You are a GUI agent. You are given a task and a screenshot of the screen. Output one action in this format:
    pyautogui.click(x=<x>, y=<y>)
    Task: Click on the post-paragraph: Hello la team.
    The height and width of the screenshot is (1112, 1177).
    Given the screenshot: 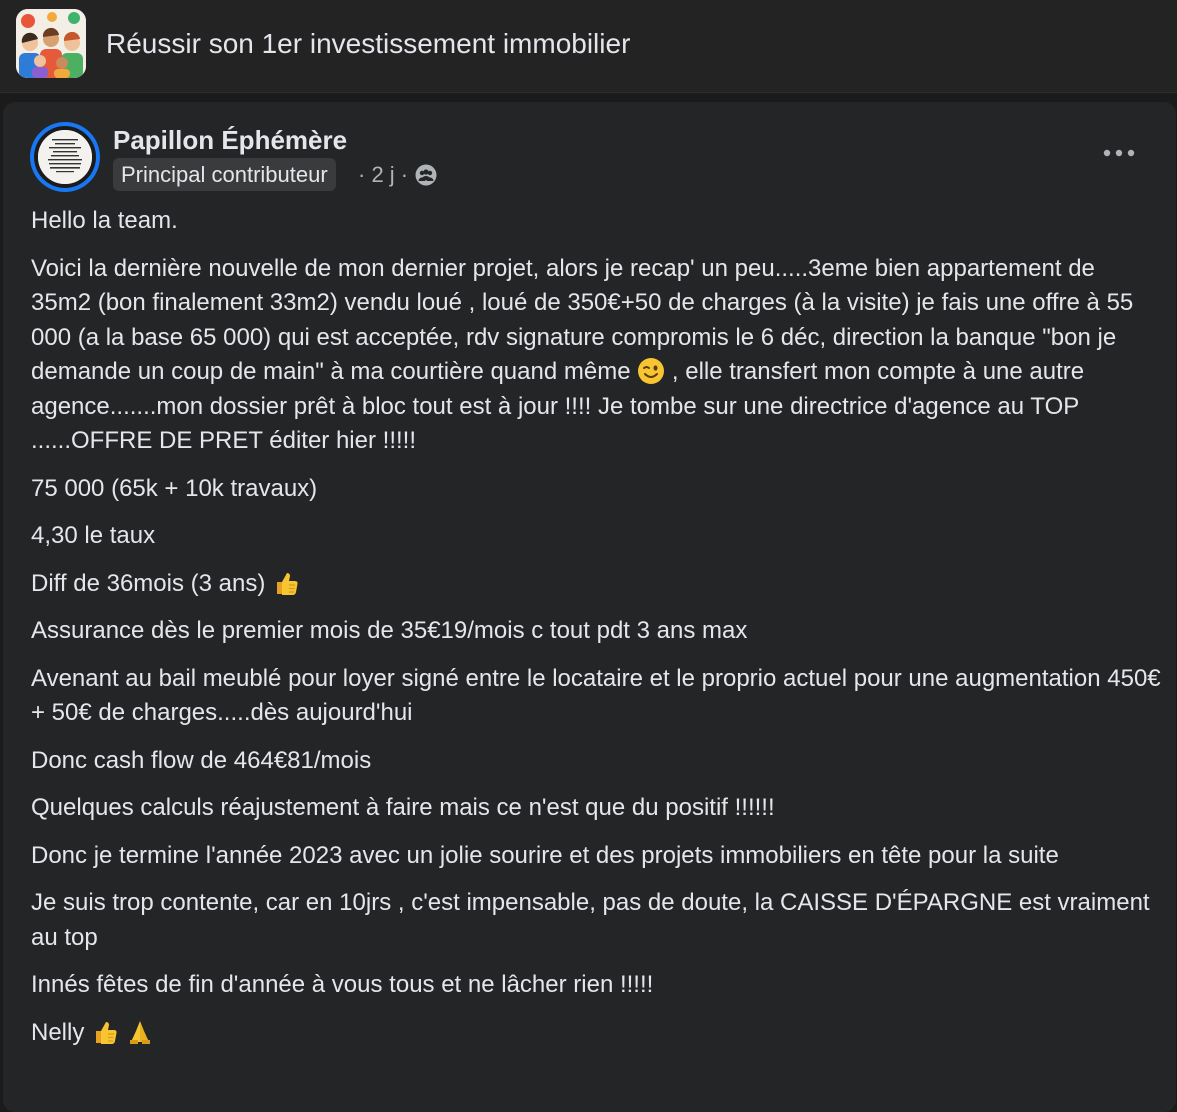 What is the action you would take?
    pyautogui.click(x=104, y=220)
    